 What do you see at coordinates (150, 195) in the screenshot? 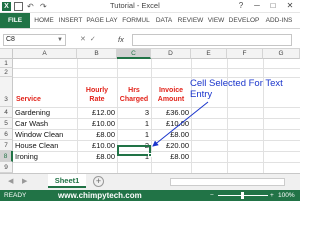
I see `status-bar: READY www.chimpytech.com − + 100%` at bounding box center [150, 195].